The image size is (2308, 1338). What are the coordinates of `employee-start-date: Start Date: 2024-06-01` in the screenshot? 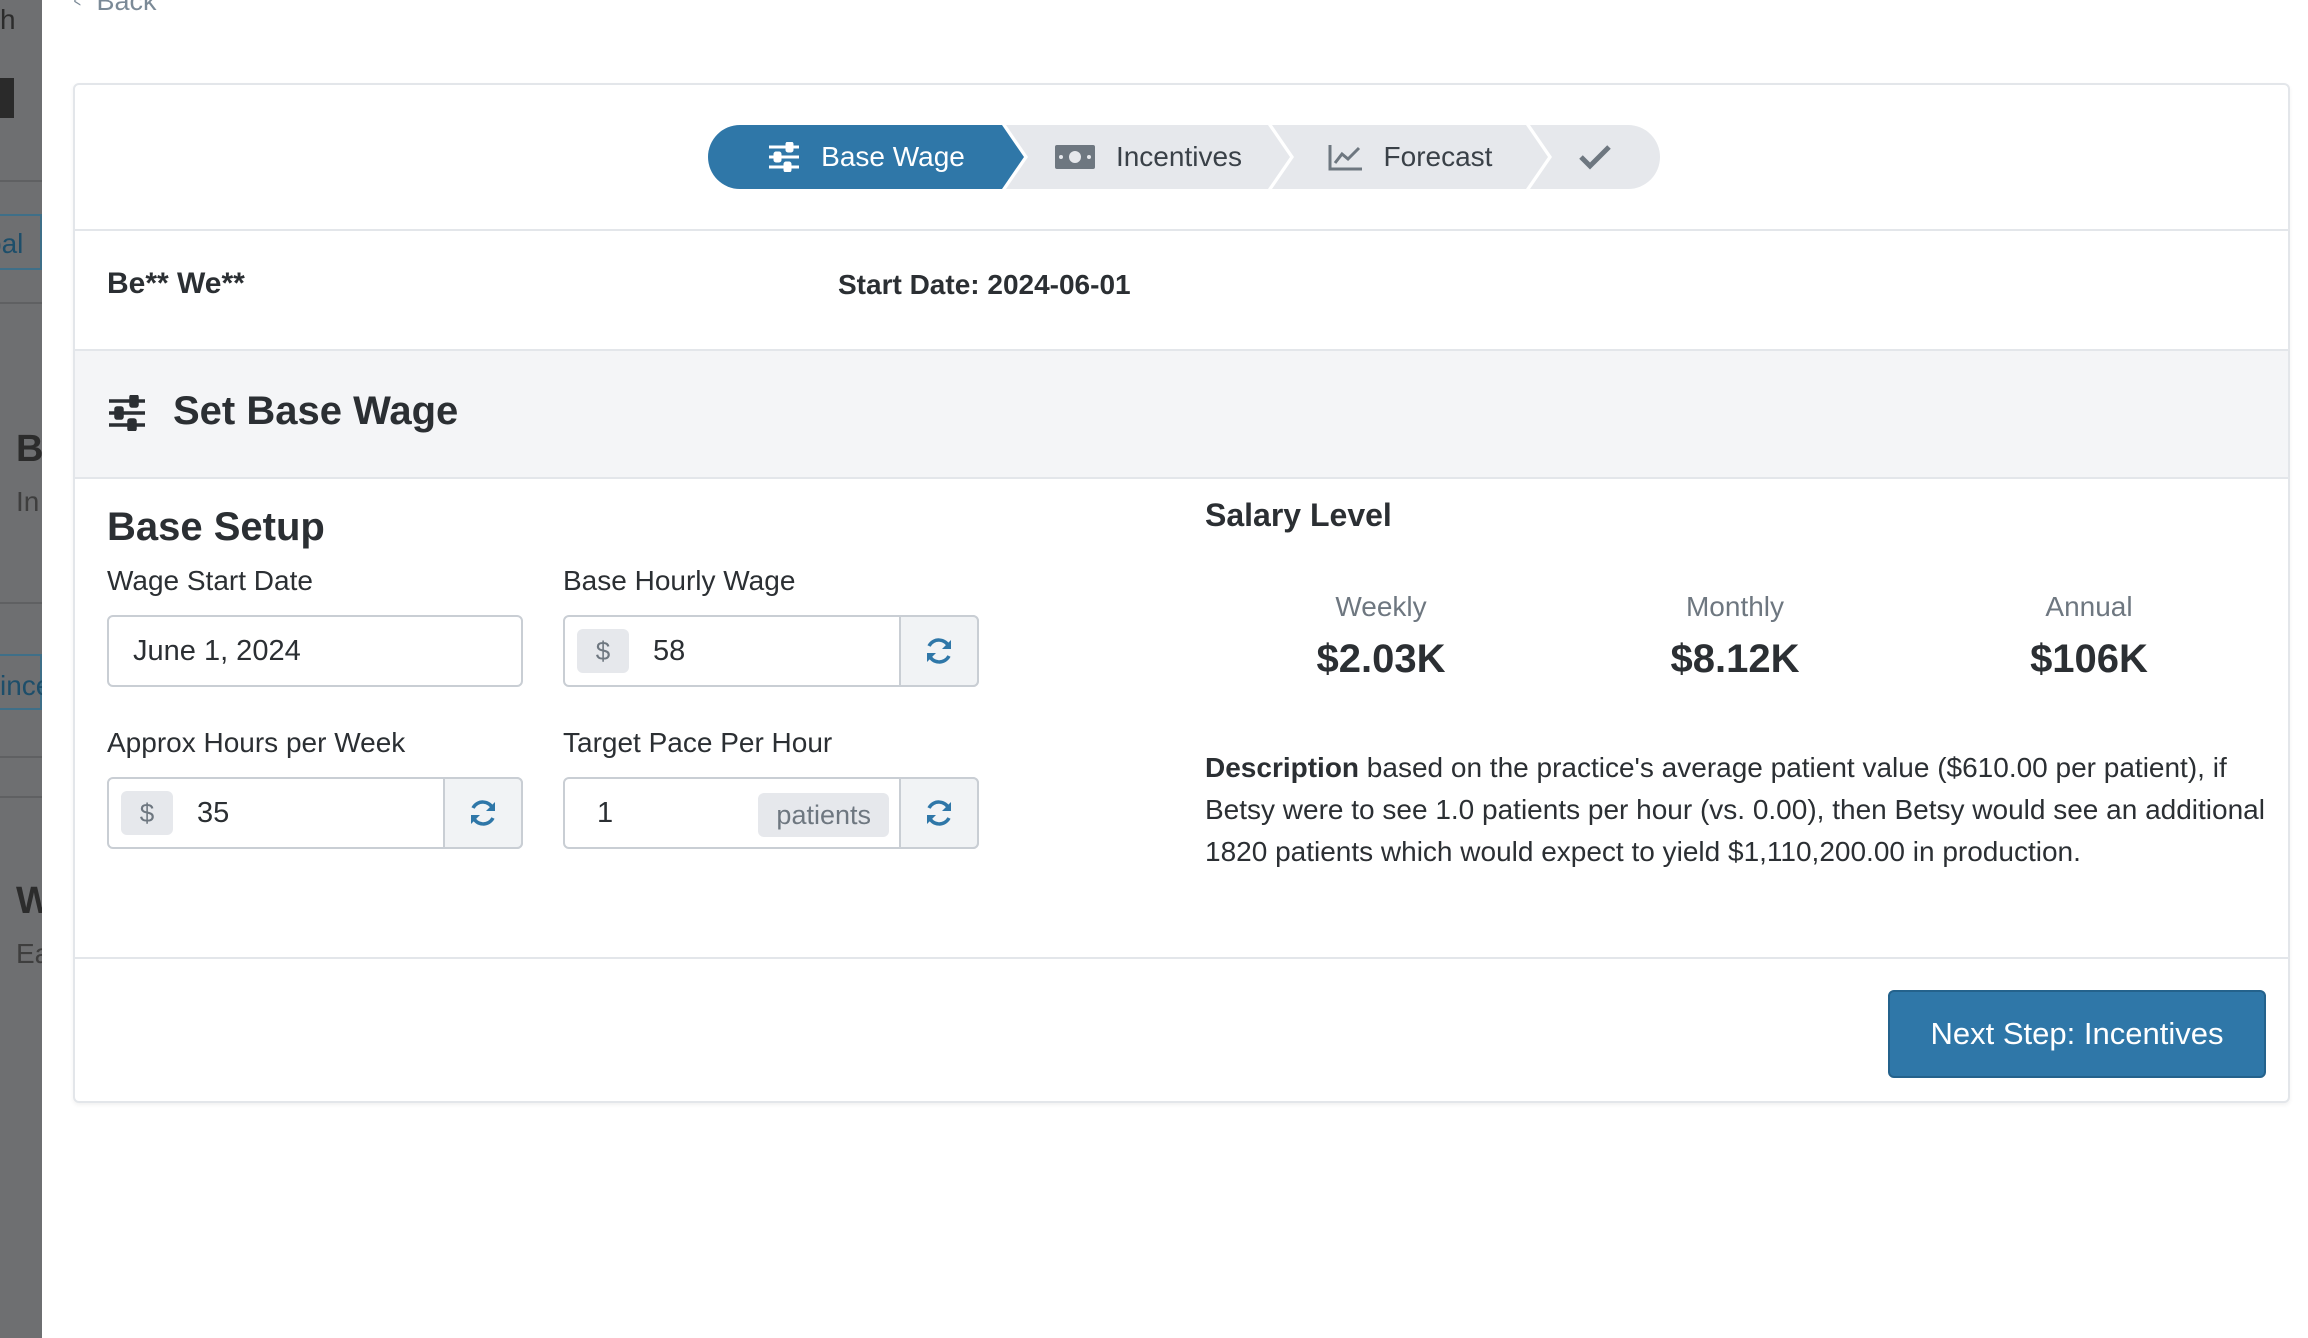 It's located at (984, 284).